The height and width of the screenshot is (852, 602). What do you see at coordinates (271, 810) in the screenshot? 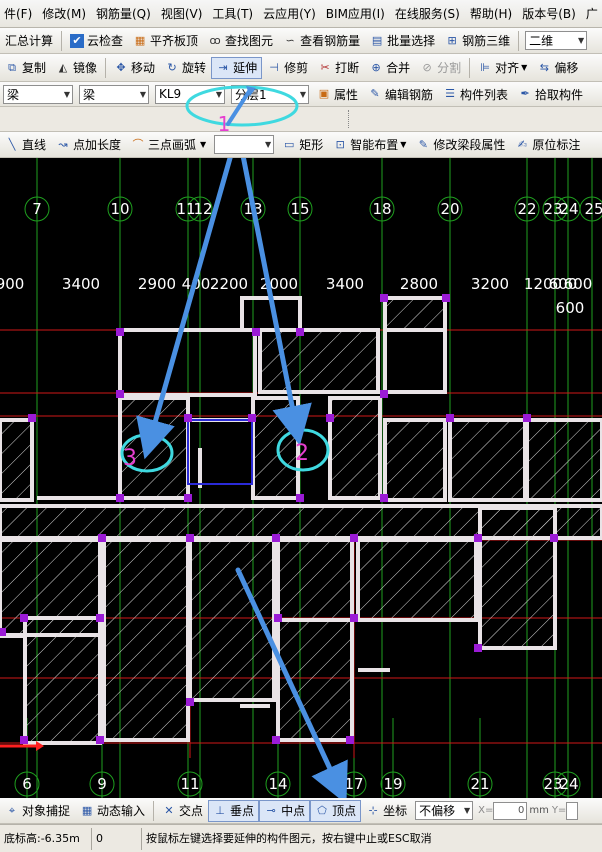
I see `midpoint-icon: ⊸` at bounding box center [271, 810].